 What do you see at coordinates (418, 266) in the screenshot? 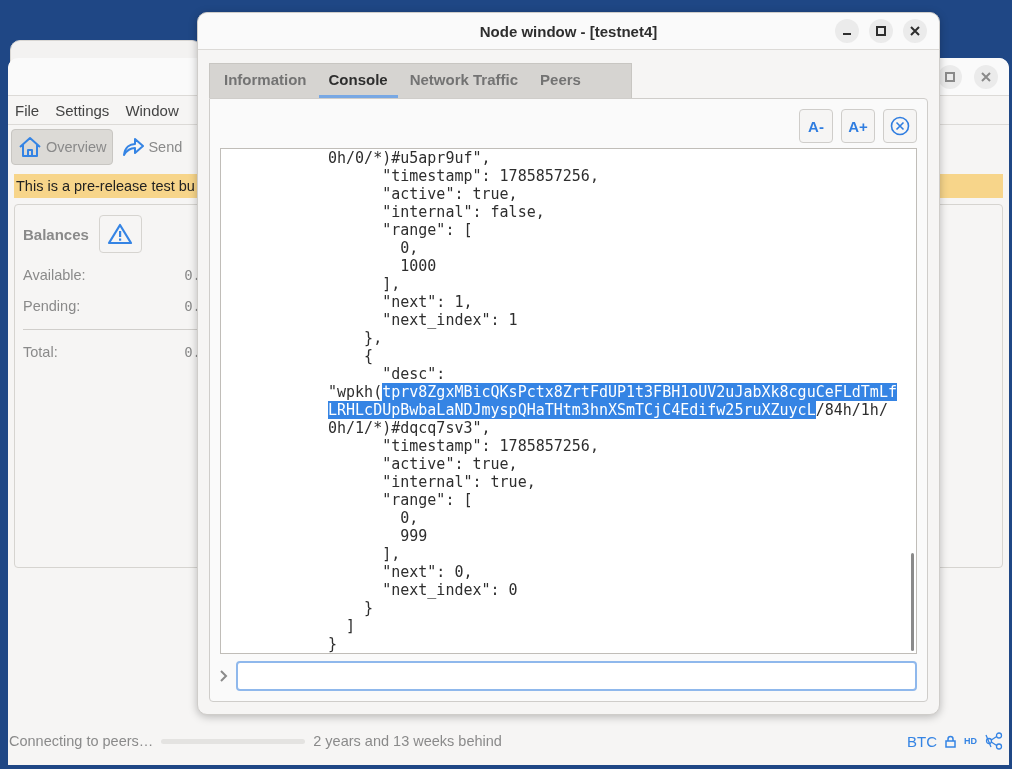
I see `console-line: 1000` at bounding box center [418, 266].